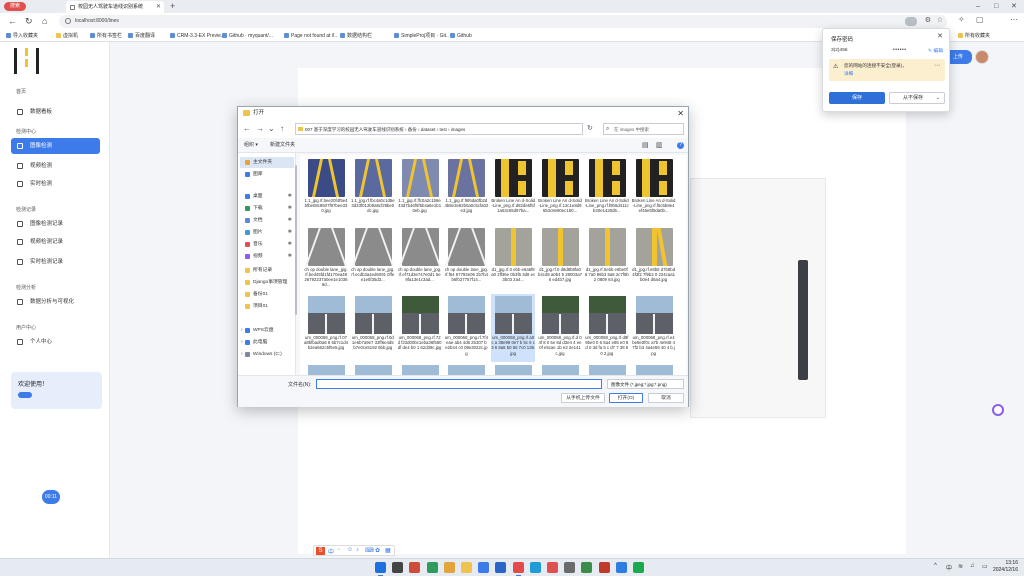 The width and height of the screenshot is (1024, 576). What do you see at coordinates (267, 342) in the screenshot?
I see `nav-tree-item: › 此电脑` at bounding box center [267, 342].